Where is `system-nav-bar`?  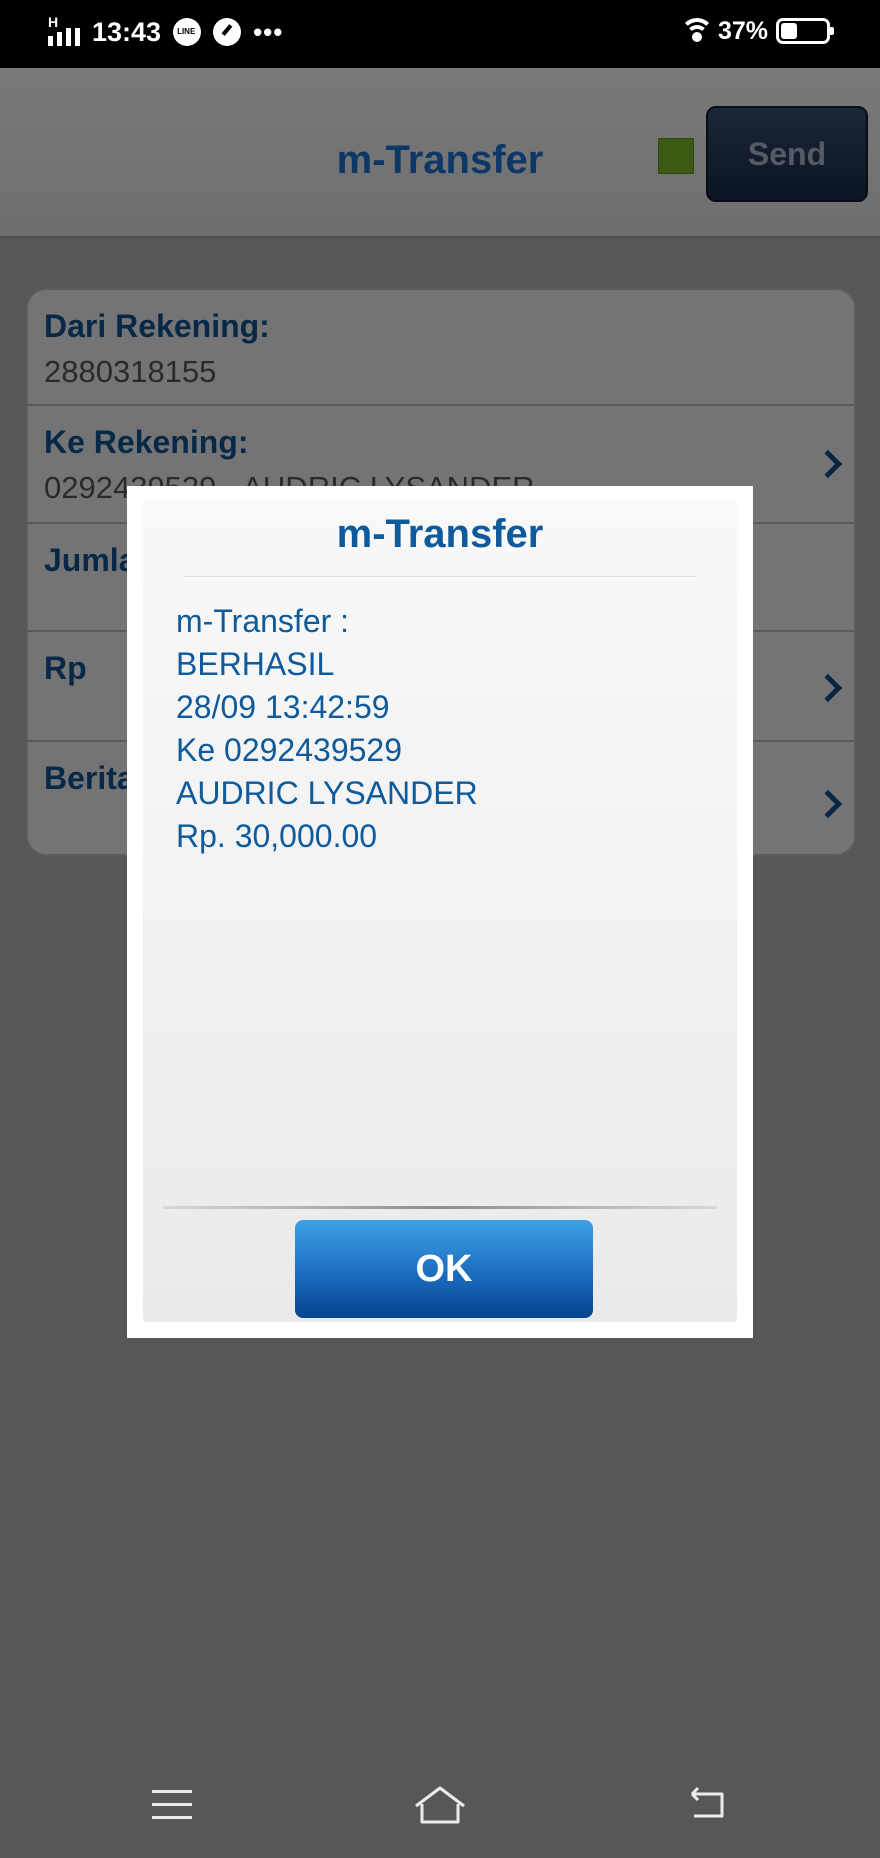
system-nav-bar is located at coordinates (440, 1809).